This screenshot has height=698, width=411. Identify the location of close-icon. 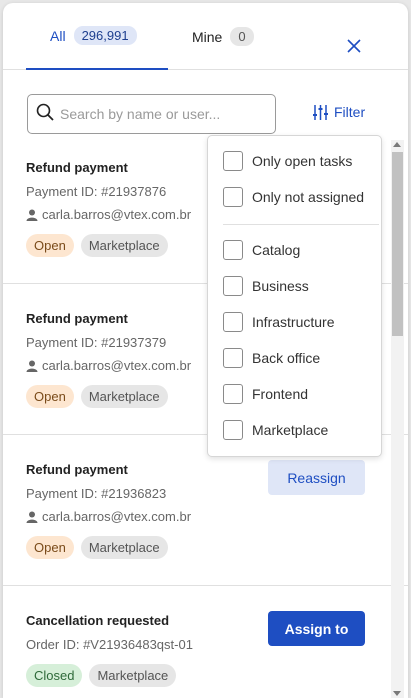
(355, 47).